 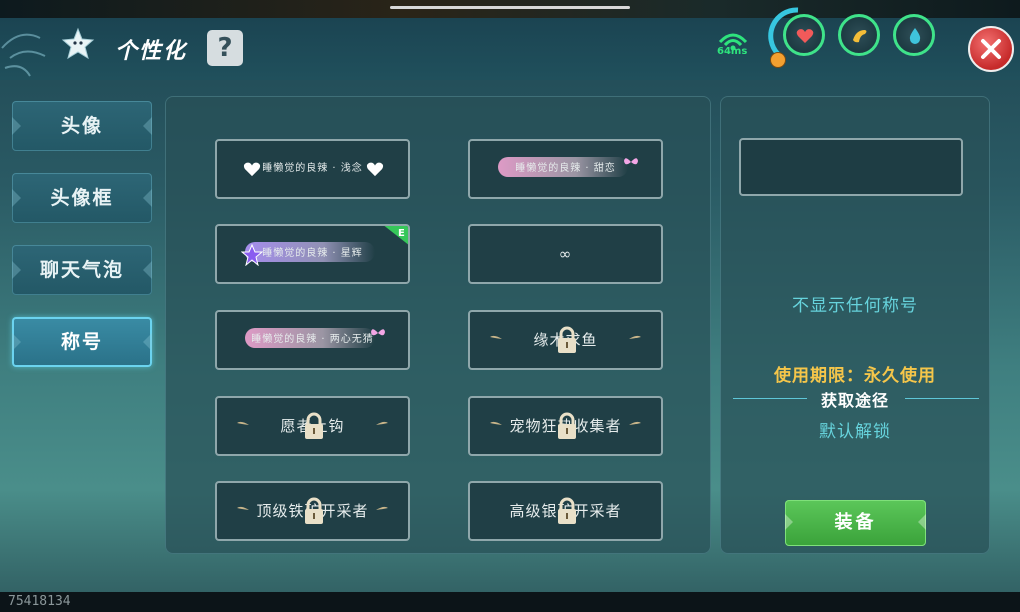 What do you see at coordinates (851, 167) in the screenshot?
I see `title-preview-box` at bounding box center [851, 167].